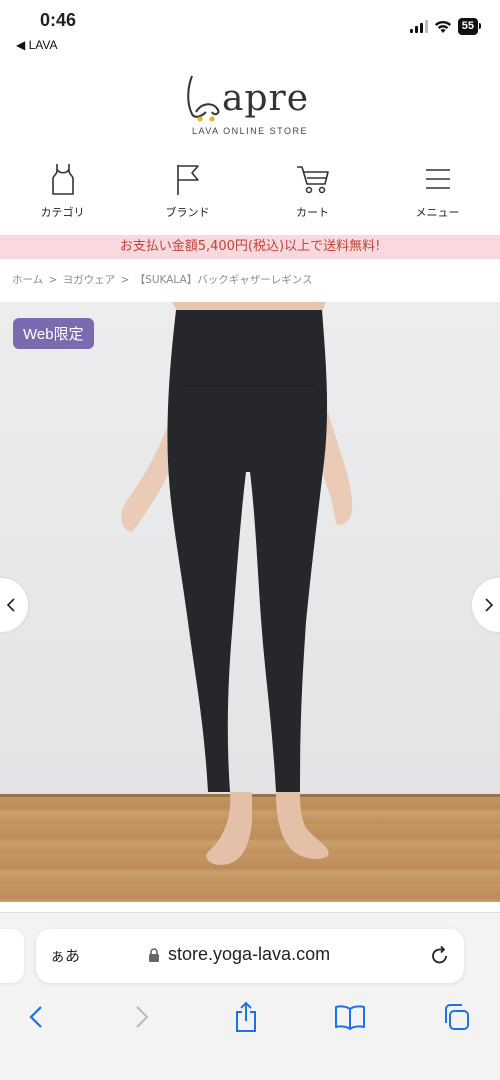 This screenshot has width=500, height=1080. Describe the element at coordinates (12, 956) in the screenshot. I see `previous-tab-peek` at that location.